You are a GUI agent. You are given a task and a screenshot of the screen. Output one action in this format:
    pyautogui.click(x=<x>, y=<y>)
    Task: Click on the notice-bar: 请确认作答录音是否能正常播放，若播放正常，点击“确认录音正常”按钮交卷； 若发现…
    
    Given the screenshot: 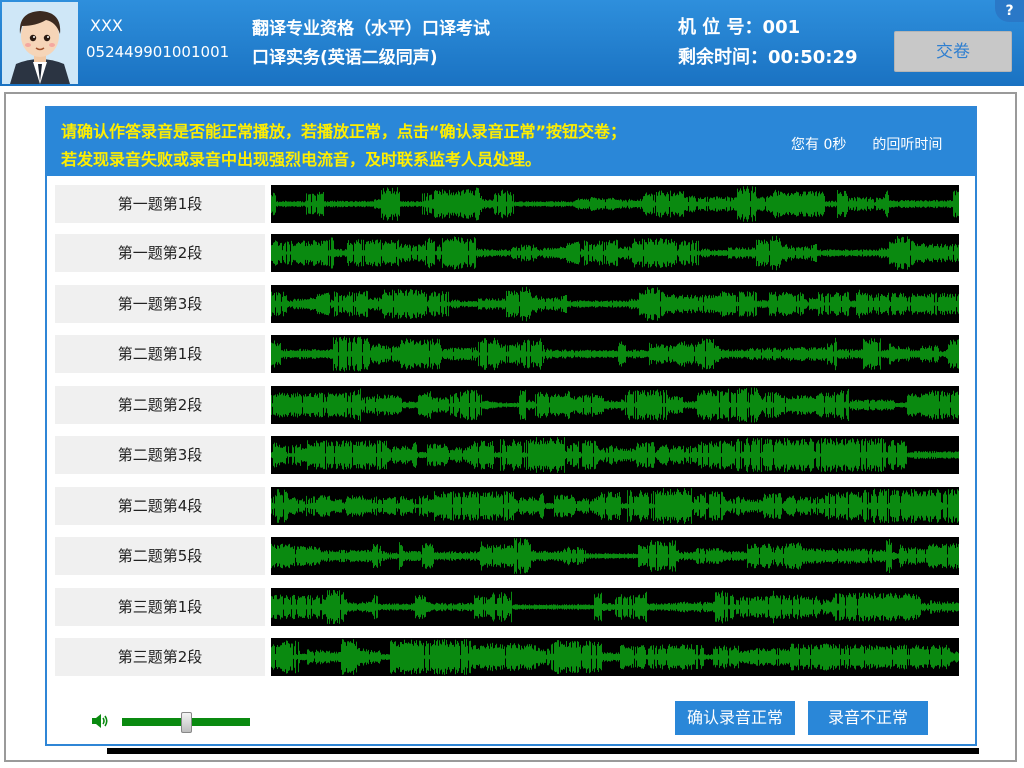 What is the action you would take?
    pyautogui.click(x=511, y=142)
    